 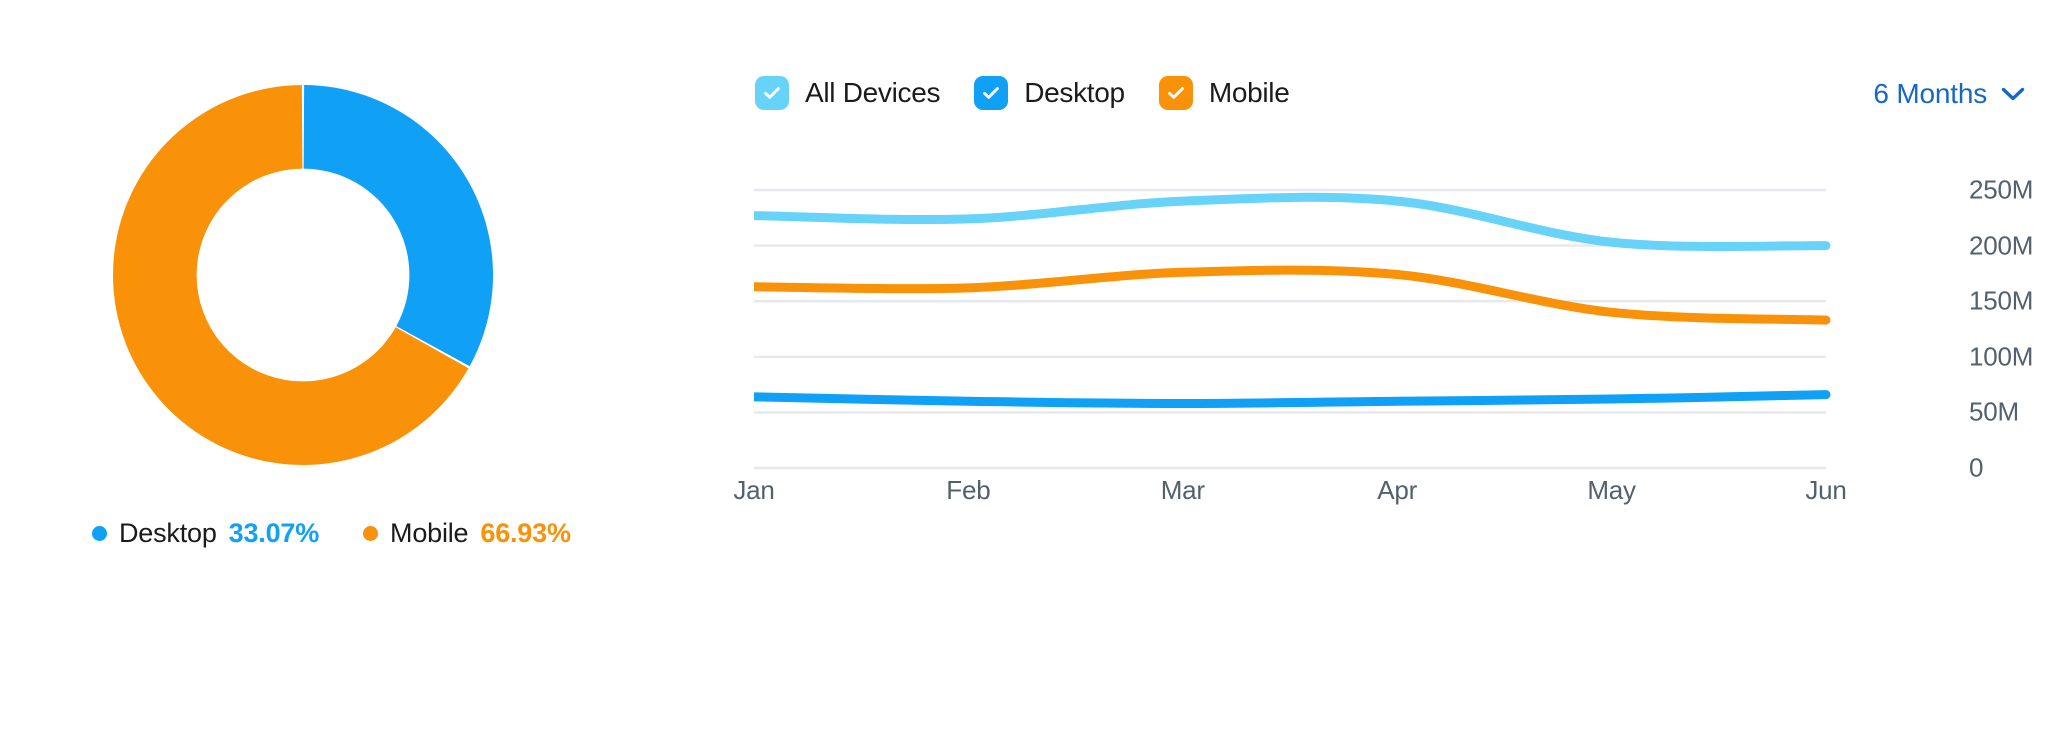 What do you see at coordinates (99, 533) in the screenshot?
I see `desktop-color-dot` at bounding box center [99, 533].